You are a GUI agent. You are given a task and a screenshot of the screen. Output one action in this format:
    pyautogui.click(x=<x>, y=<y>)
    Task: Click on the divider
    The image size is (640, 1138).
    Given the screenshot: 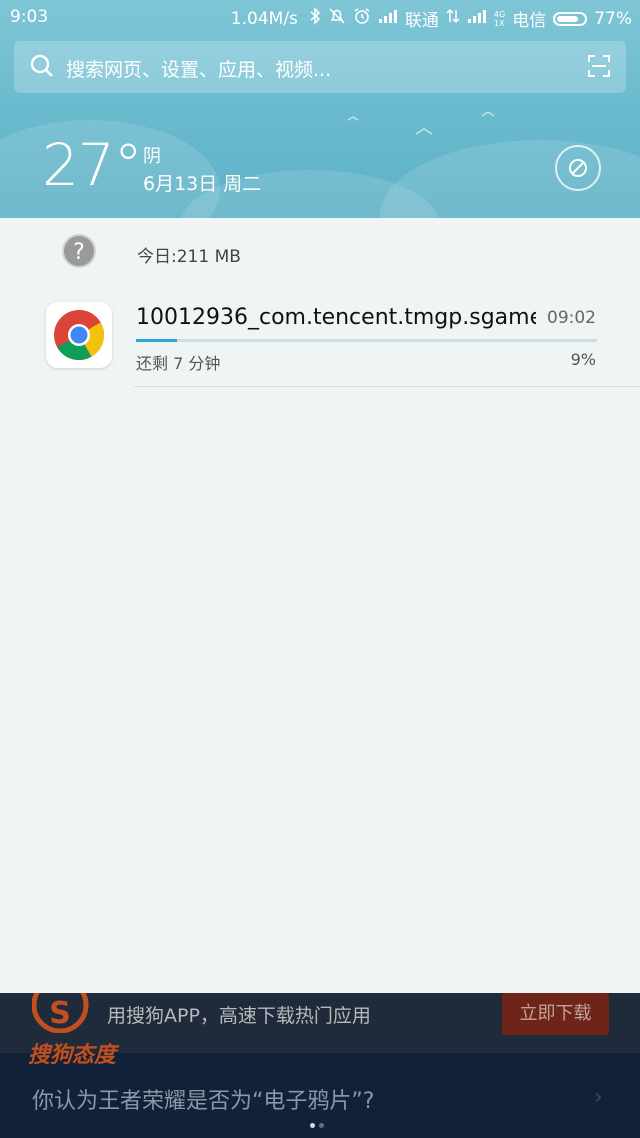 What is the action you would take?
    pyautogui.click(x=387, y=386)
    